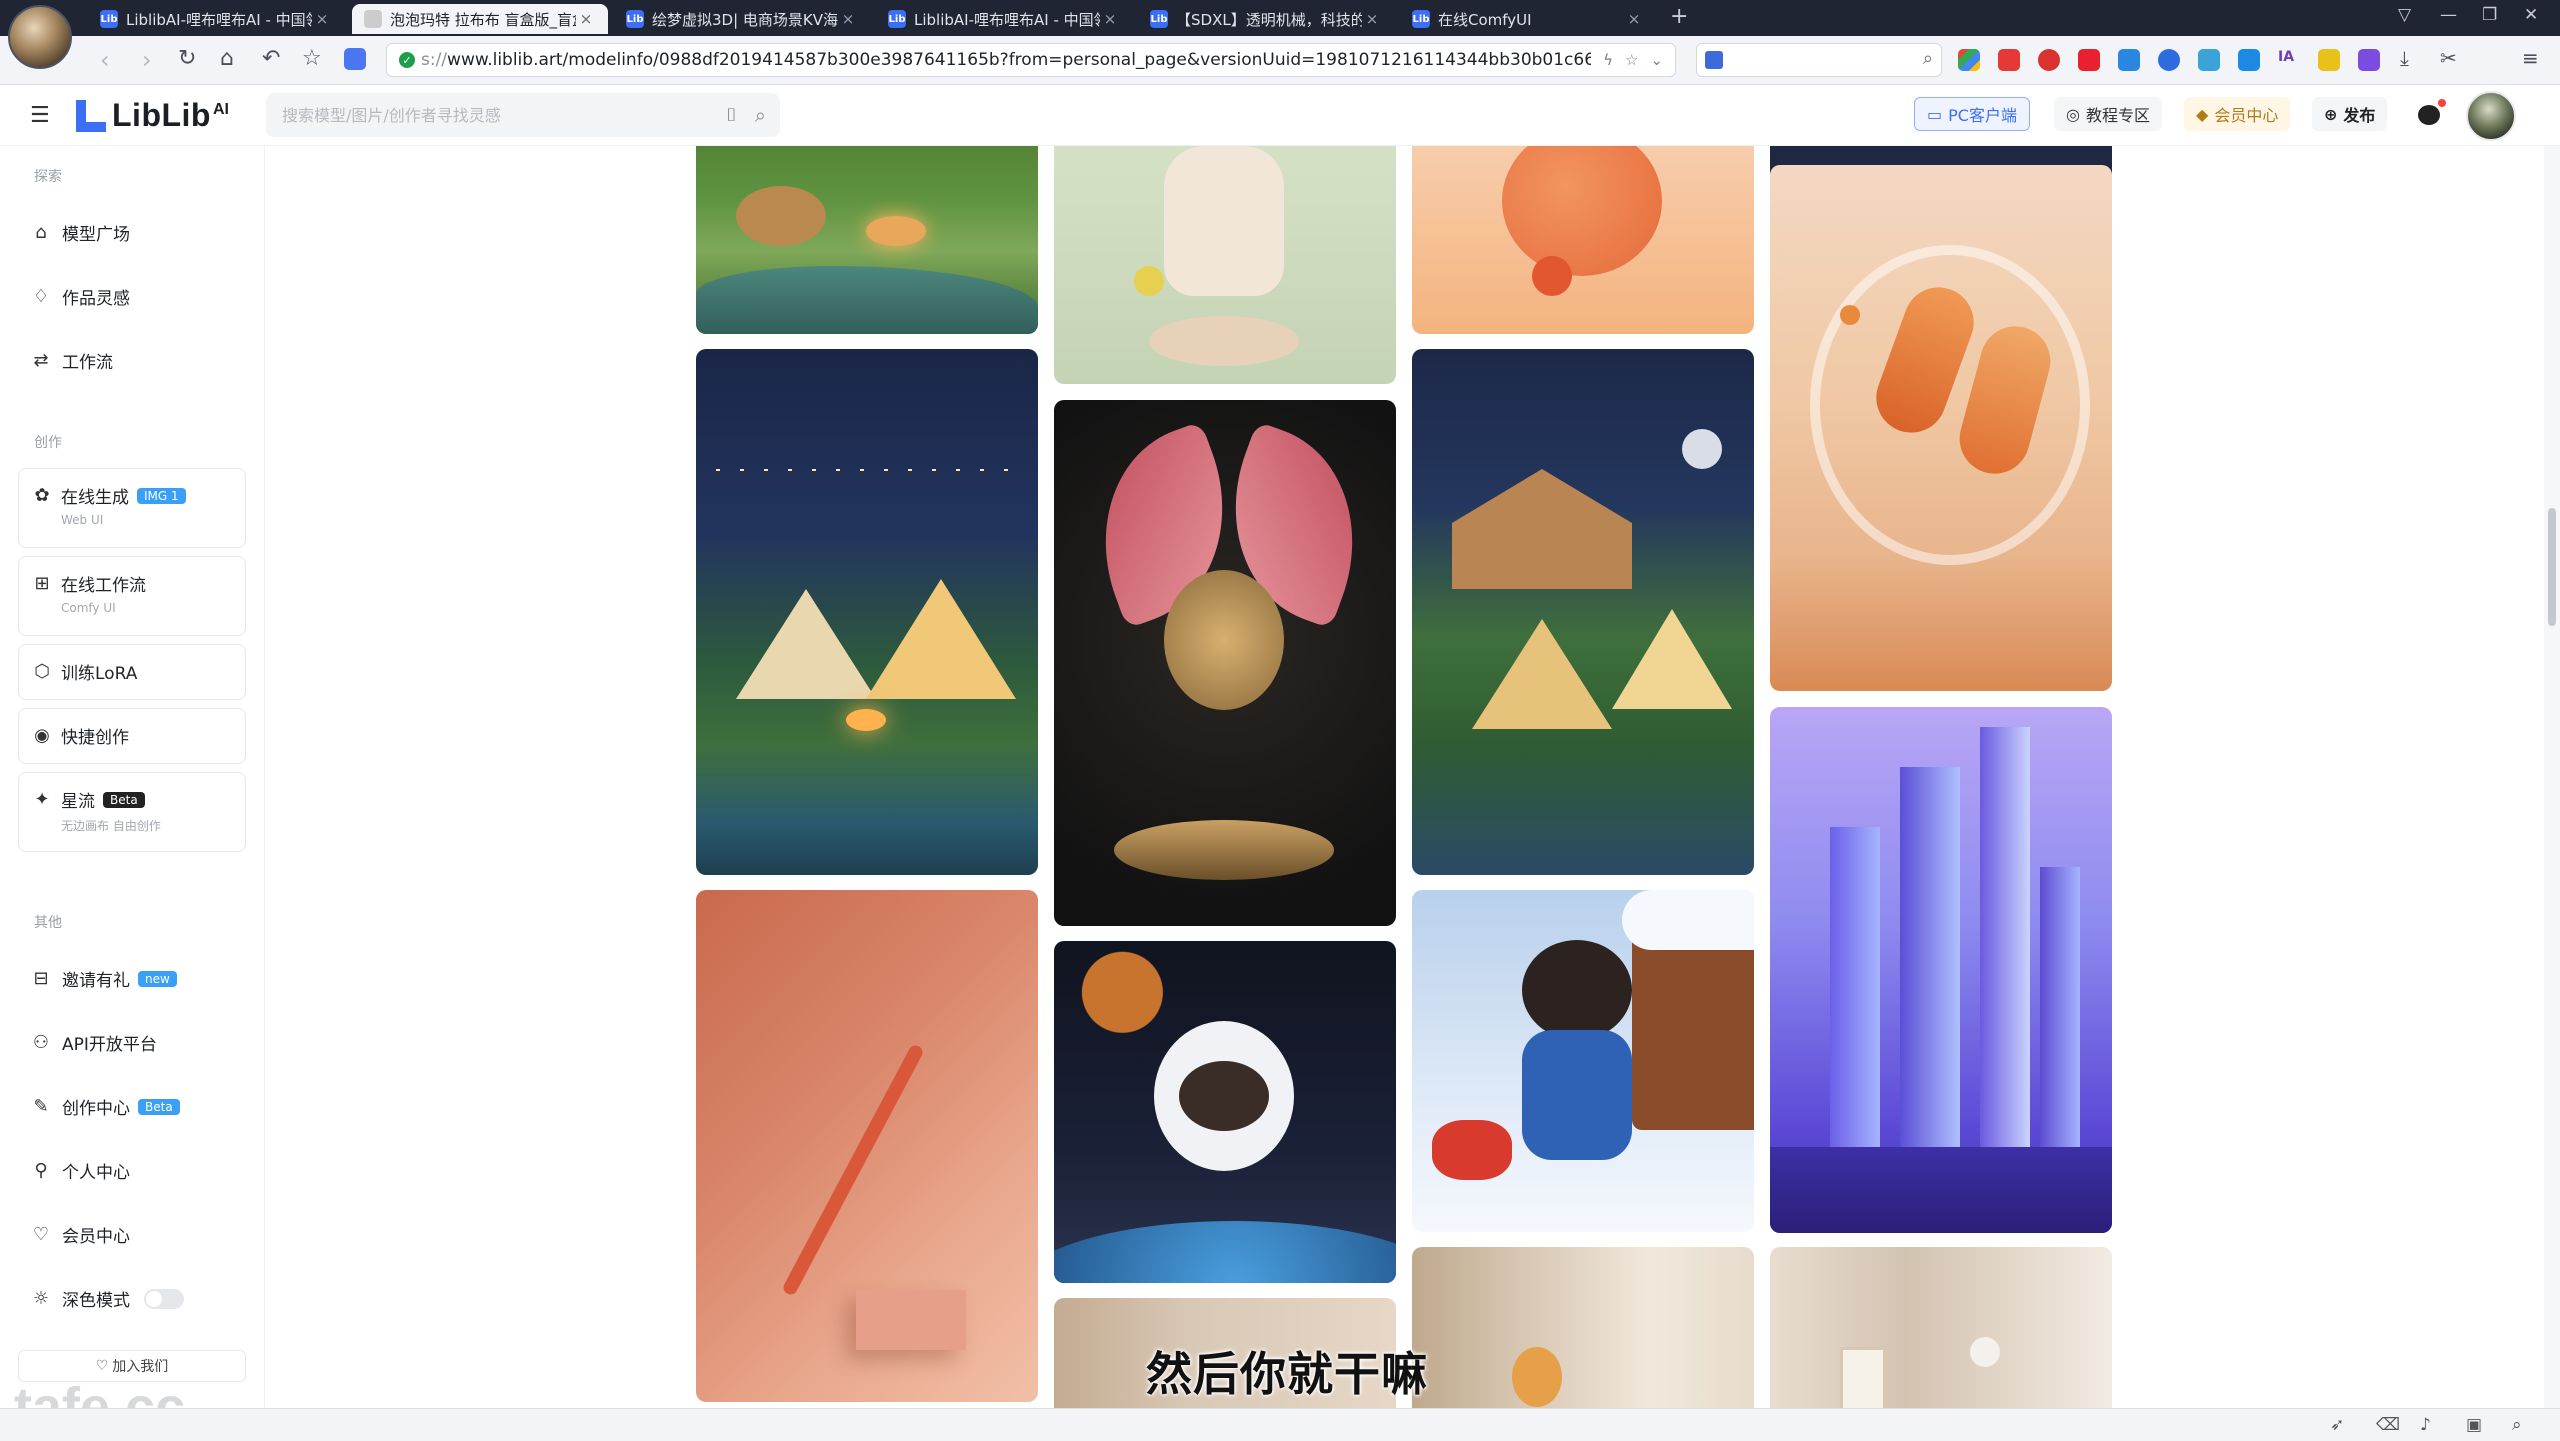 The width and height of the screenshot is (2560, 1441). What do you see at coordinates (2425, 1425) in the screenshot?
I see `volume-icon: ♪` at bounding box center [2425, 1425].